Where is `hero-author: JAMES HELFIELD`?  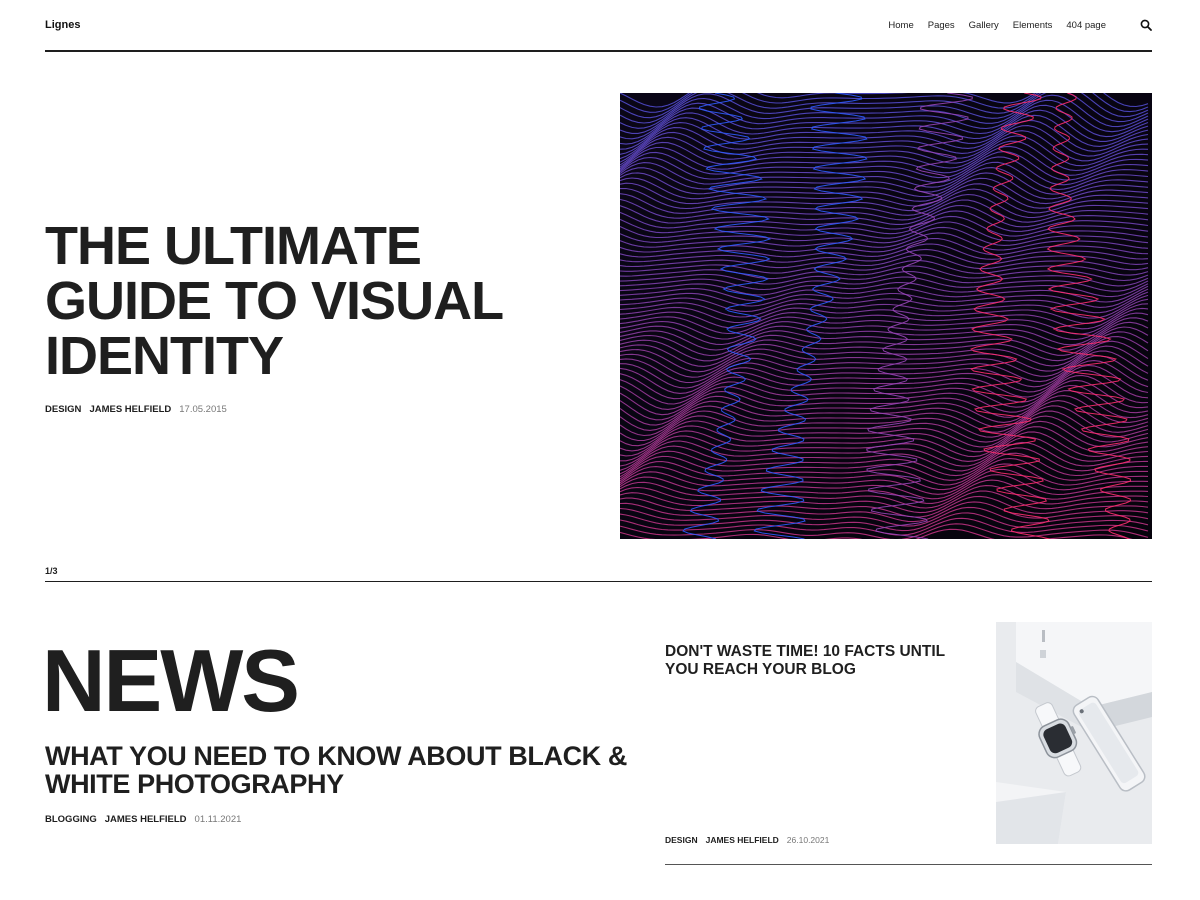 hero-author: JAMES HELFIELD is located at coordinates (130, 409).